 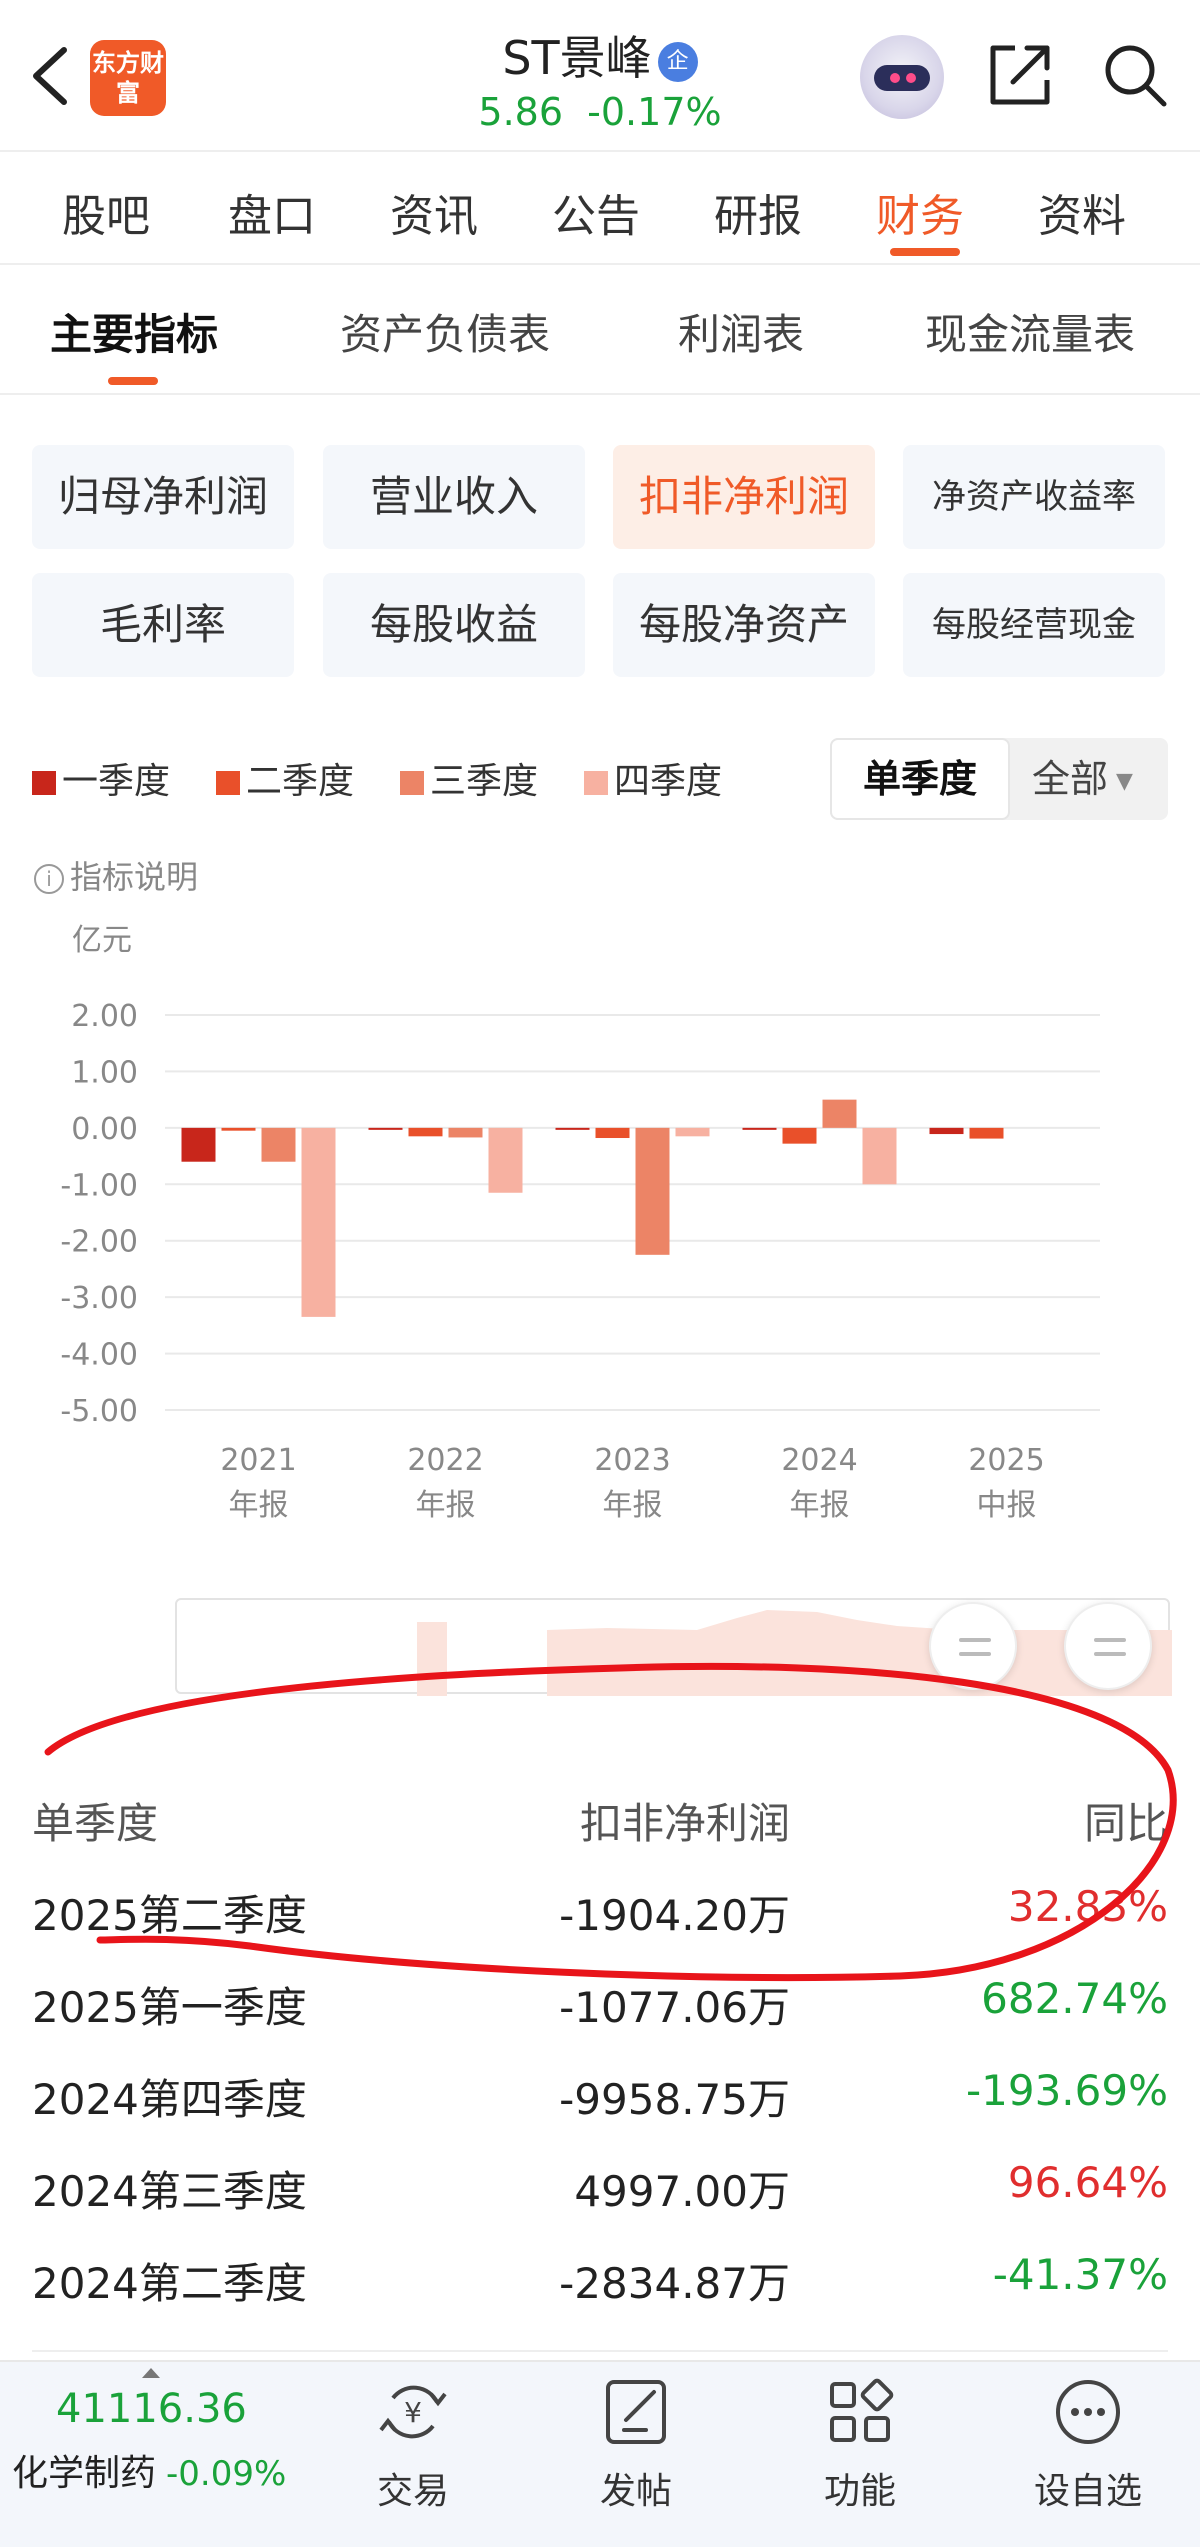 What do you see at coordinates (49, 879) in the screenshot?
I see `info-icon: i` at bounding box center [49, 879].